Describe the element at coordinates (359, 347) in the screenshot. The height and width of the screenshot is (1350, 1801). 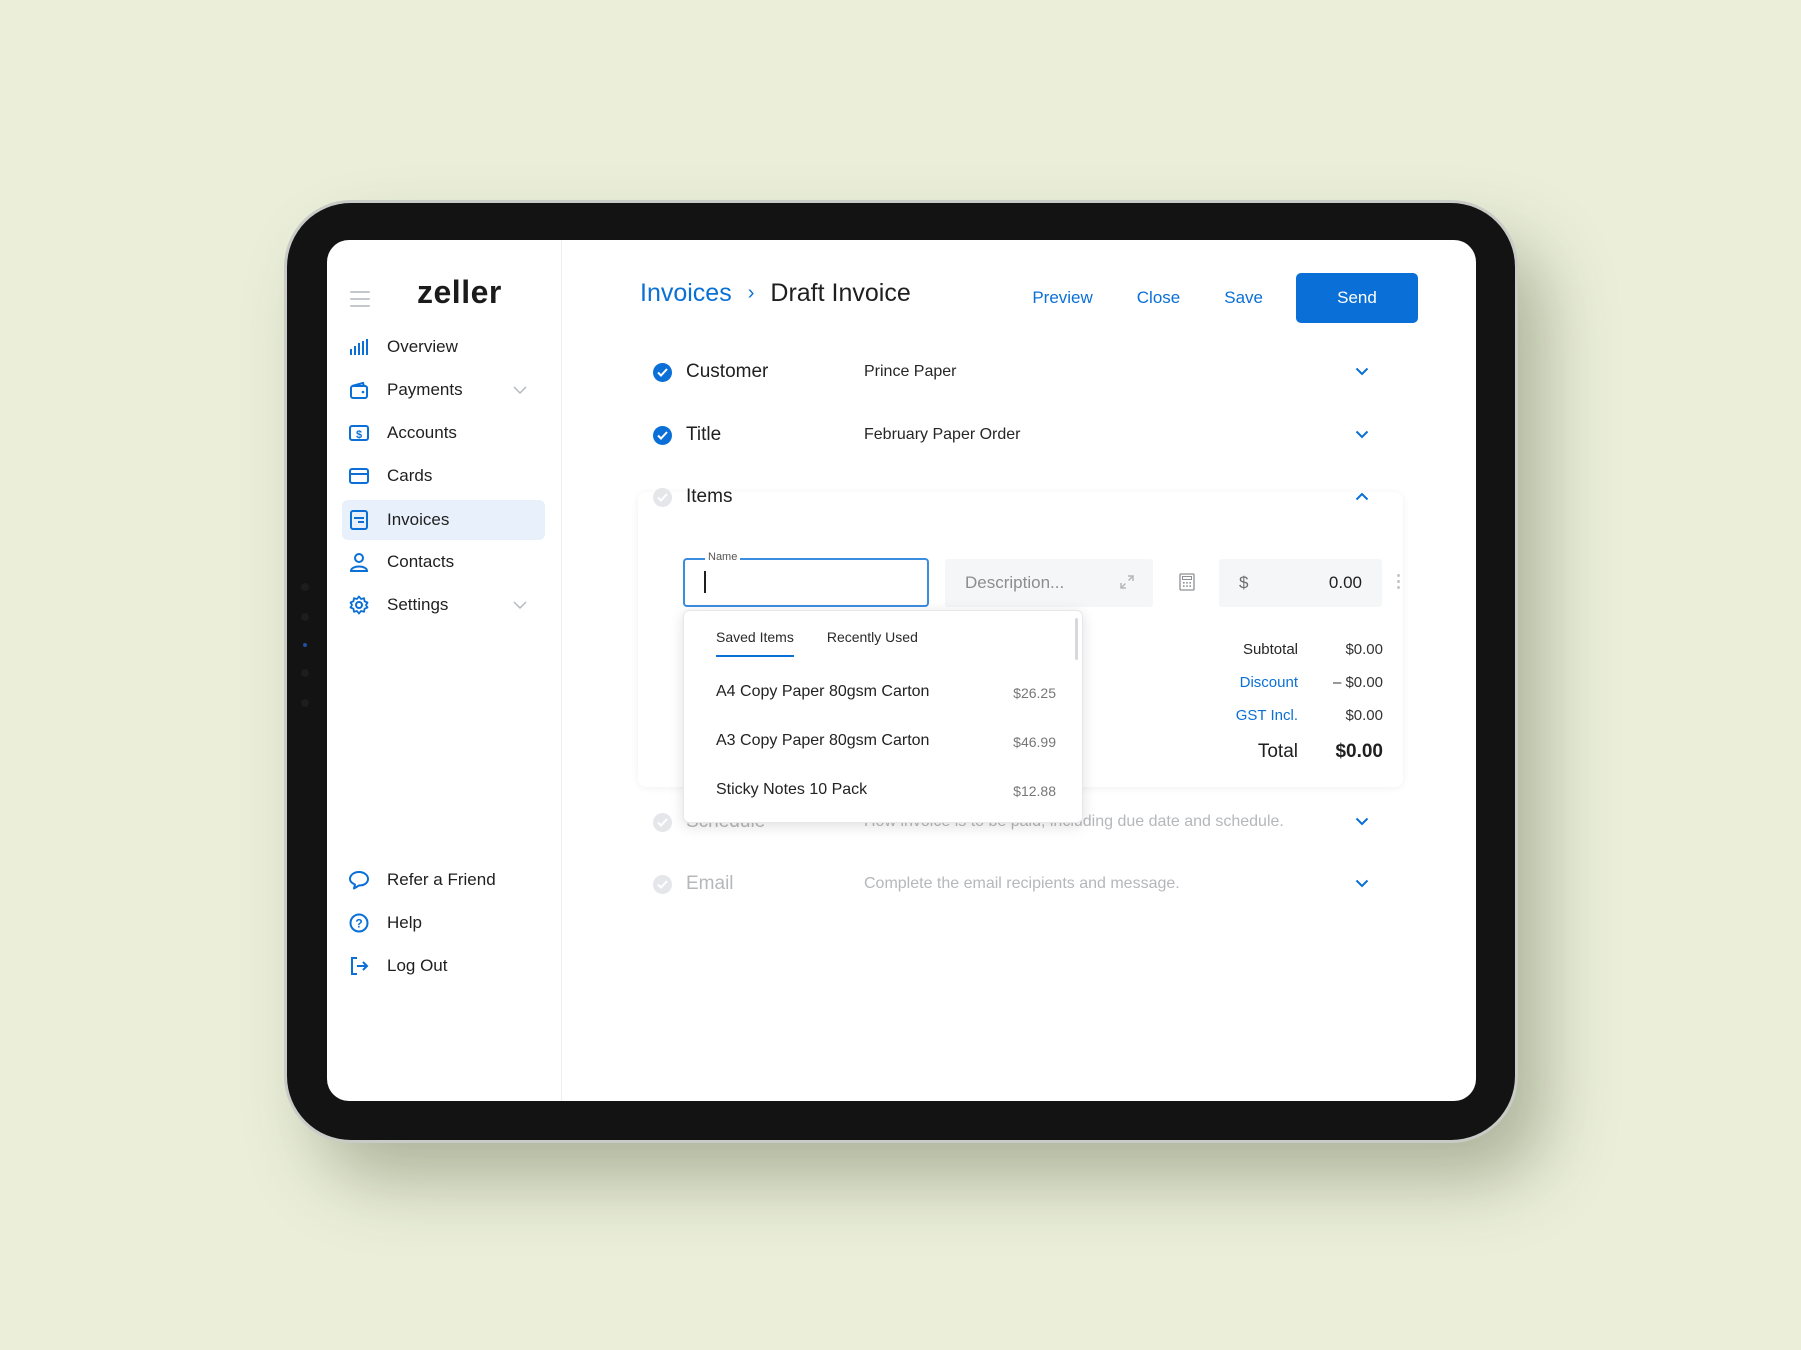
I see `bar-chart-icon` at that location.